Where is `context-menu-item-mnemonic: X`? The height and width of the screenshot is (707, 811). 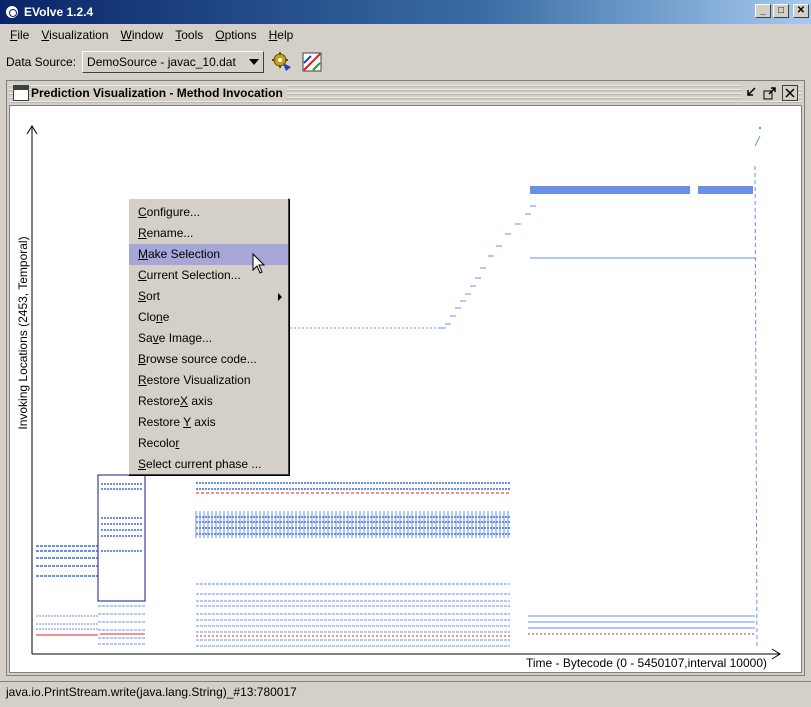 context-menu-item-mnemonic: X is located at coordinates (184, 401).